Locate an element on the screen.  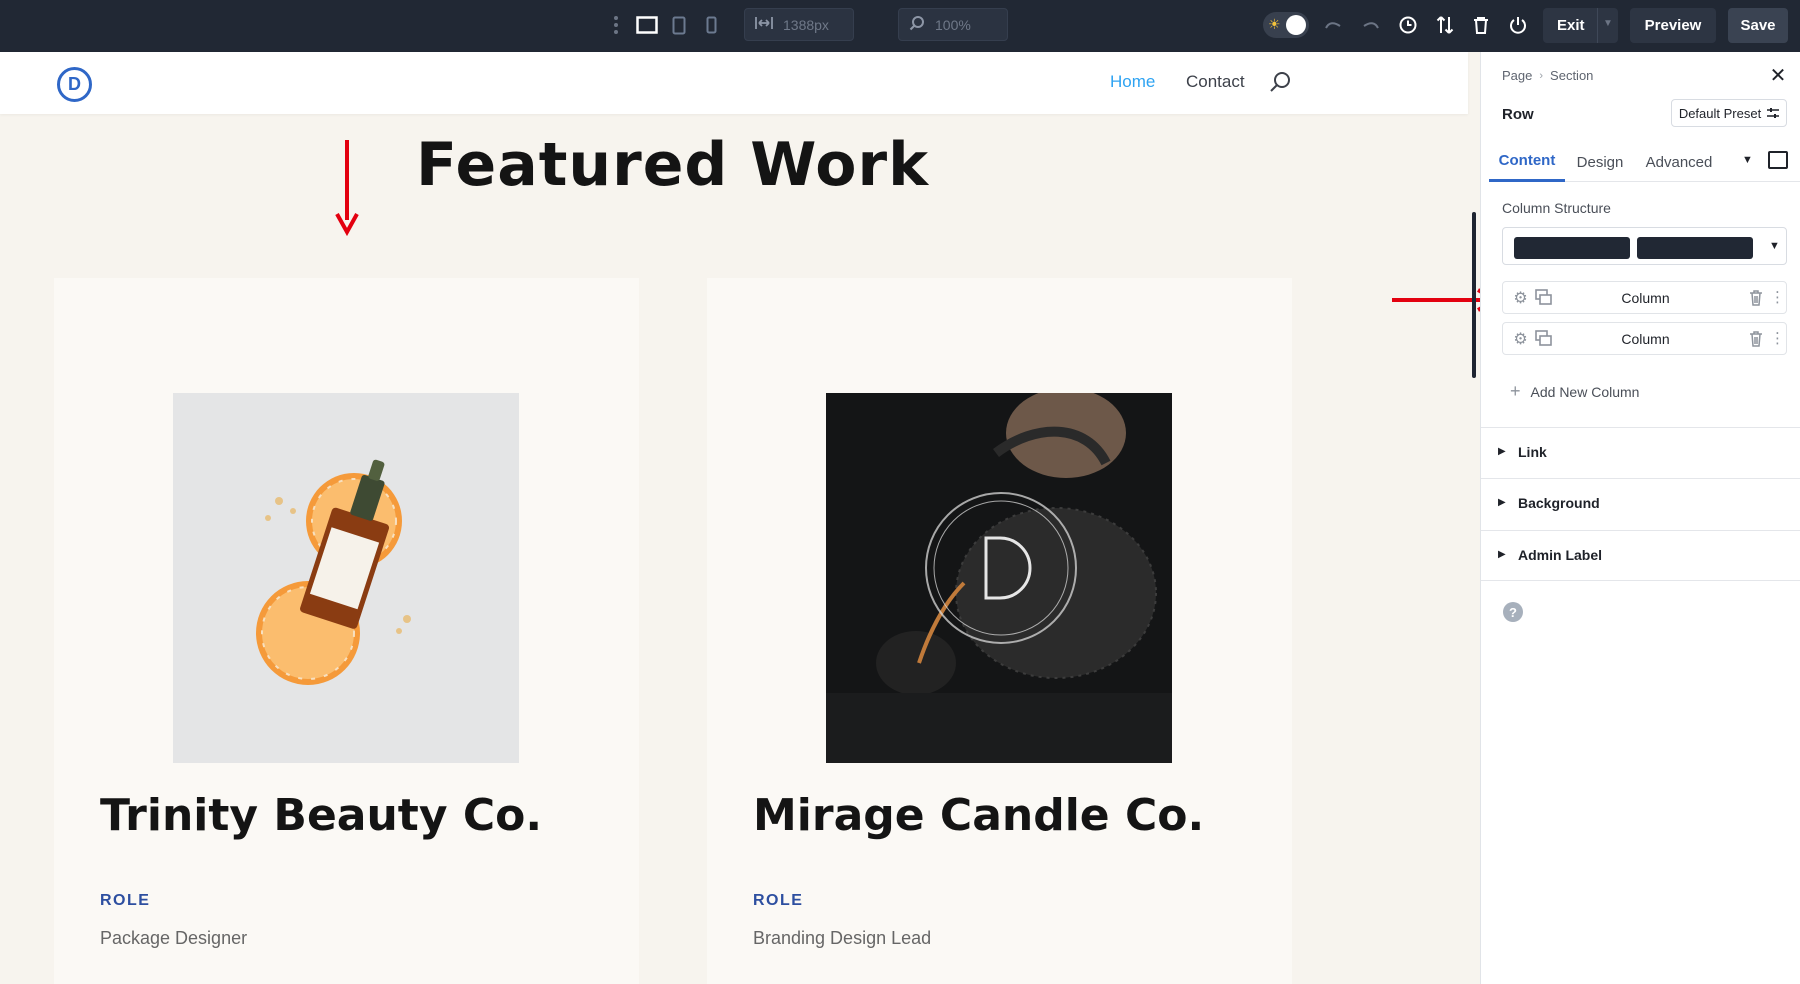
undo-icon is located at coordinates (1333, 25).